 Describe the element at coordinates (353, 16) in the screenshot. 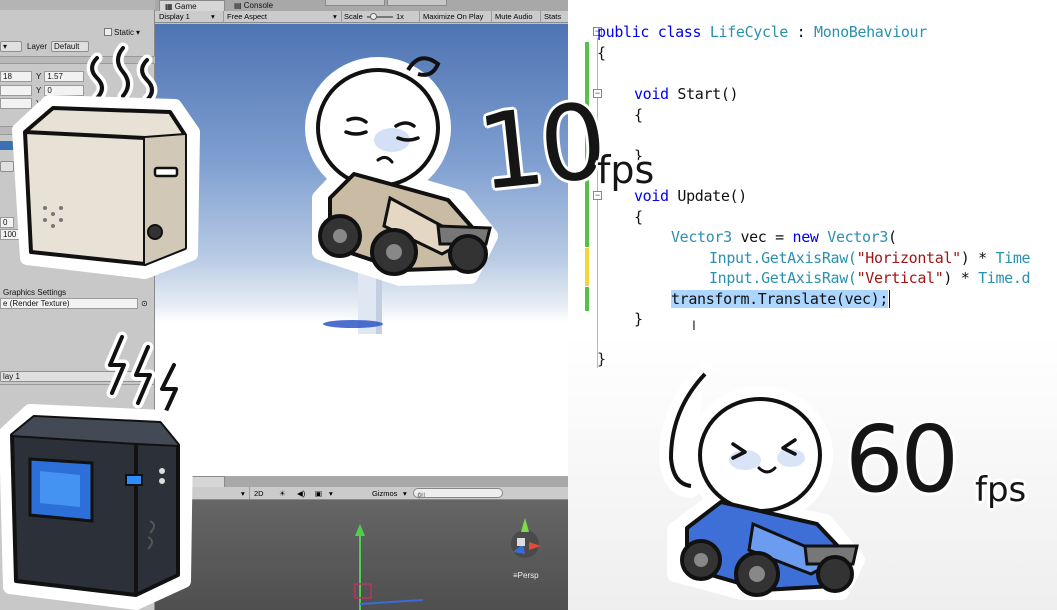

I see `scale-label: Scale` at that location.